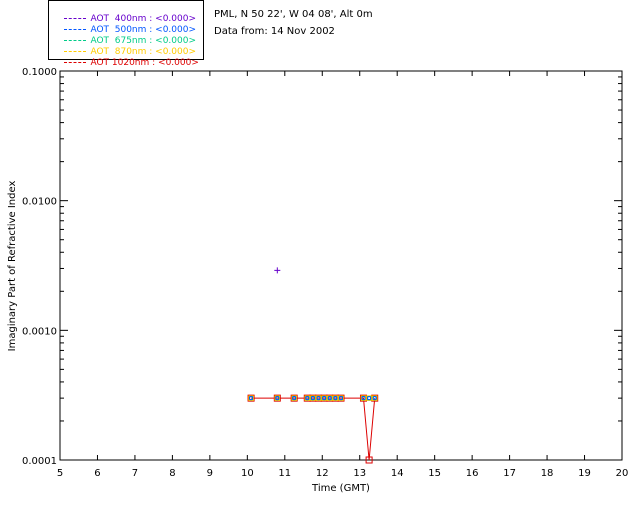  I want to click on legend-item-400nm: AOT 400nm : <0.000>, so click(124, 13).